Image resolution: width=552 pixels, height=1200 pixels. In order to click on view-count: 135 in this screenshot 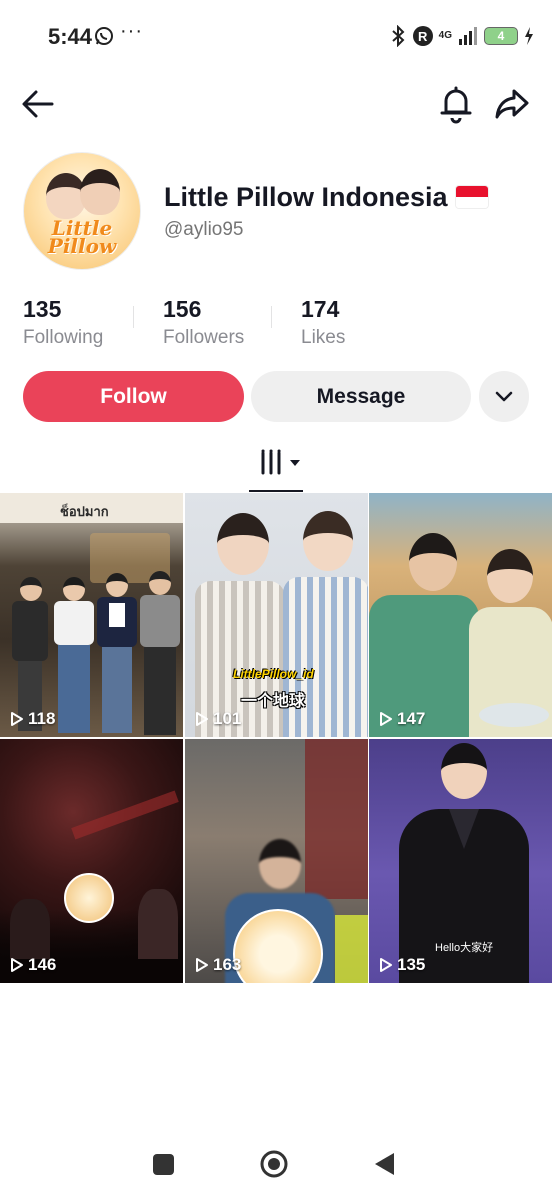, I will do `click(402, 965)`.